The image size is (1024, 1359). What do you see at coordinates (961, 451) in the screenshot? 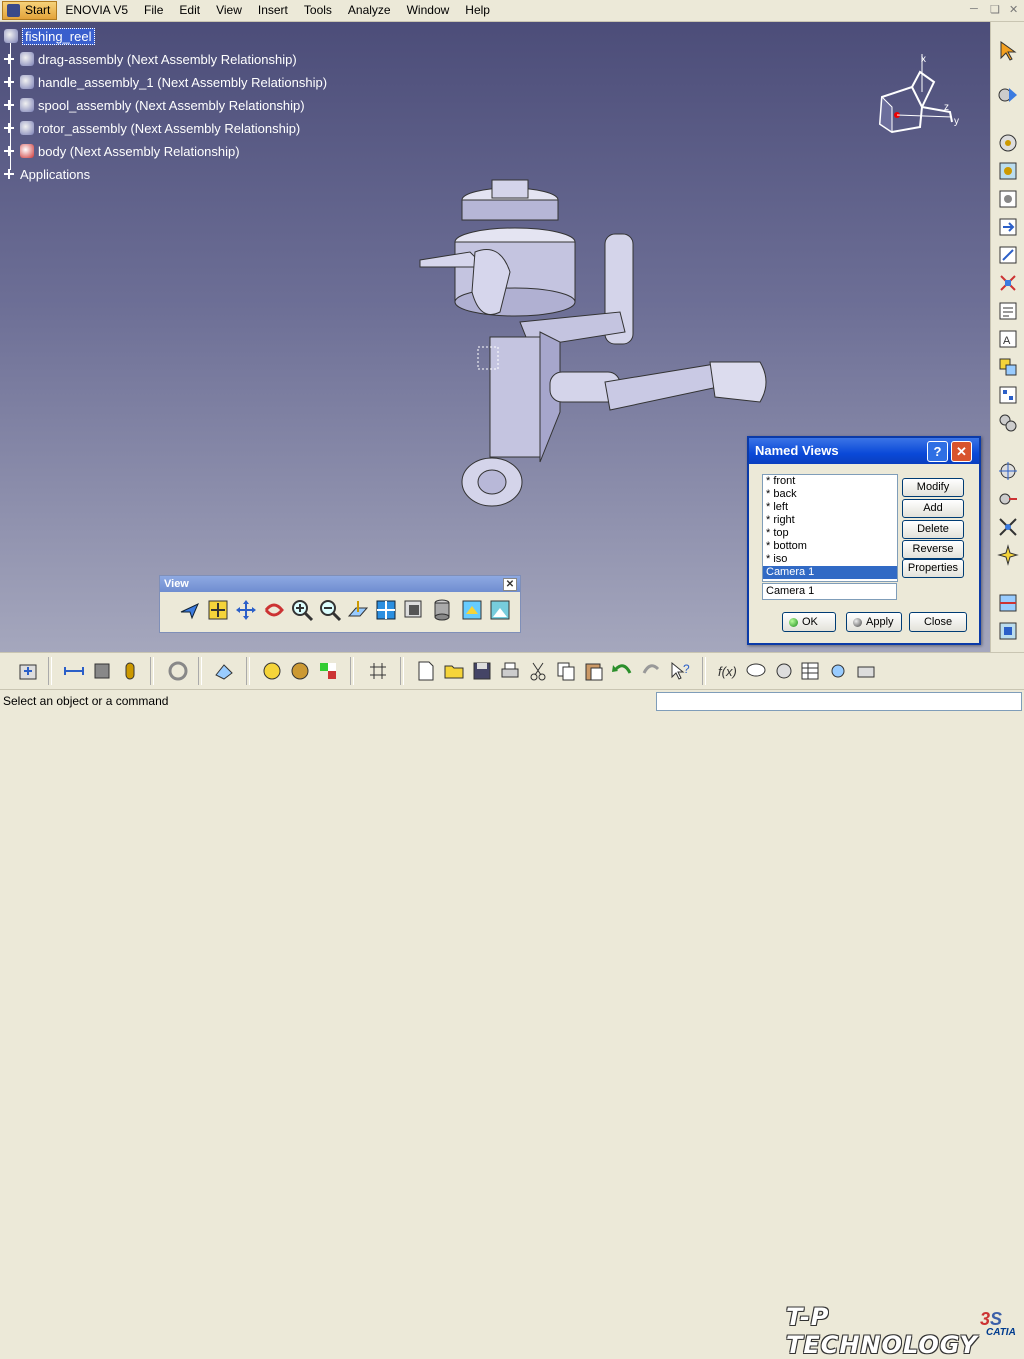
I see `dialog-close-button: ✕` at bounding box center [961, 451].